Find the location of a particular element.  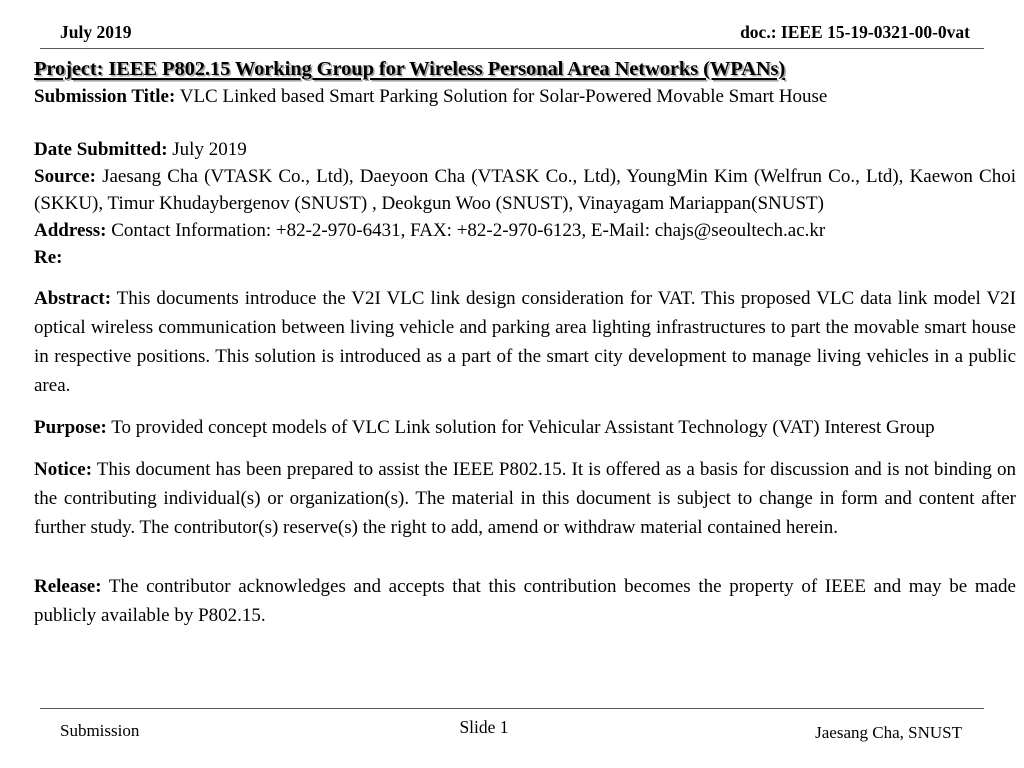

re-label: Re: is located at coordinates (48, 257).